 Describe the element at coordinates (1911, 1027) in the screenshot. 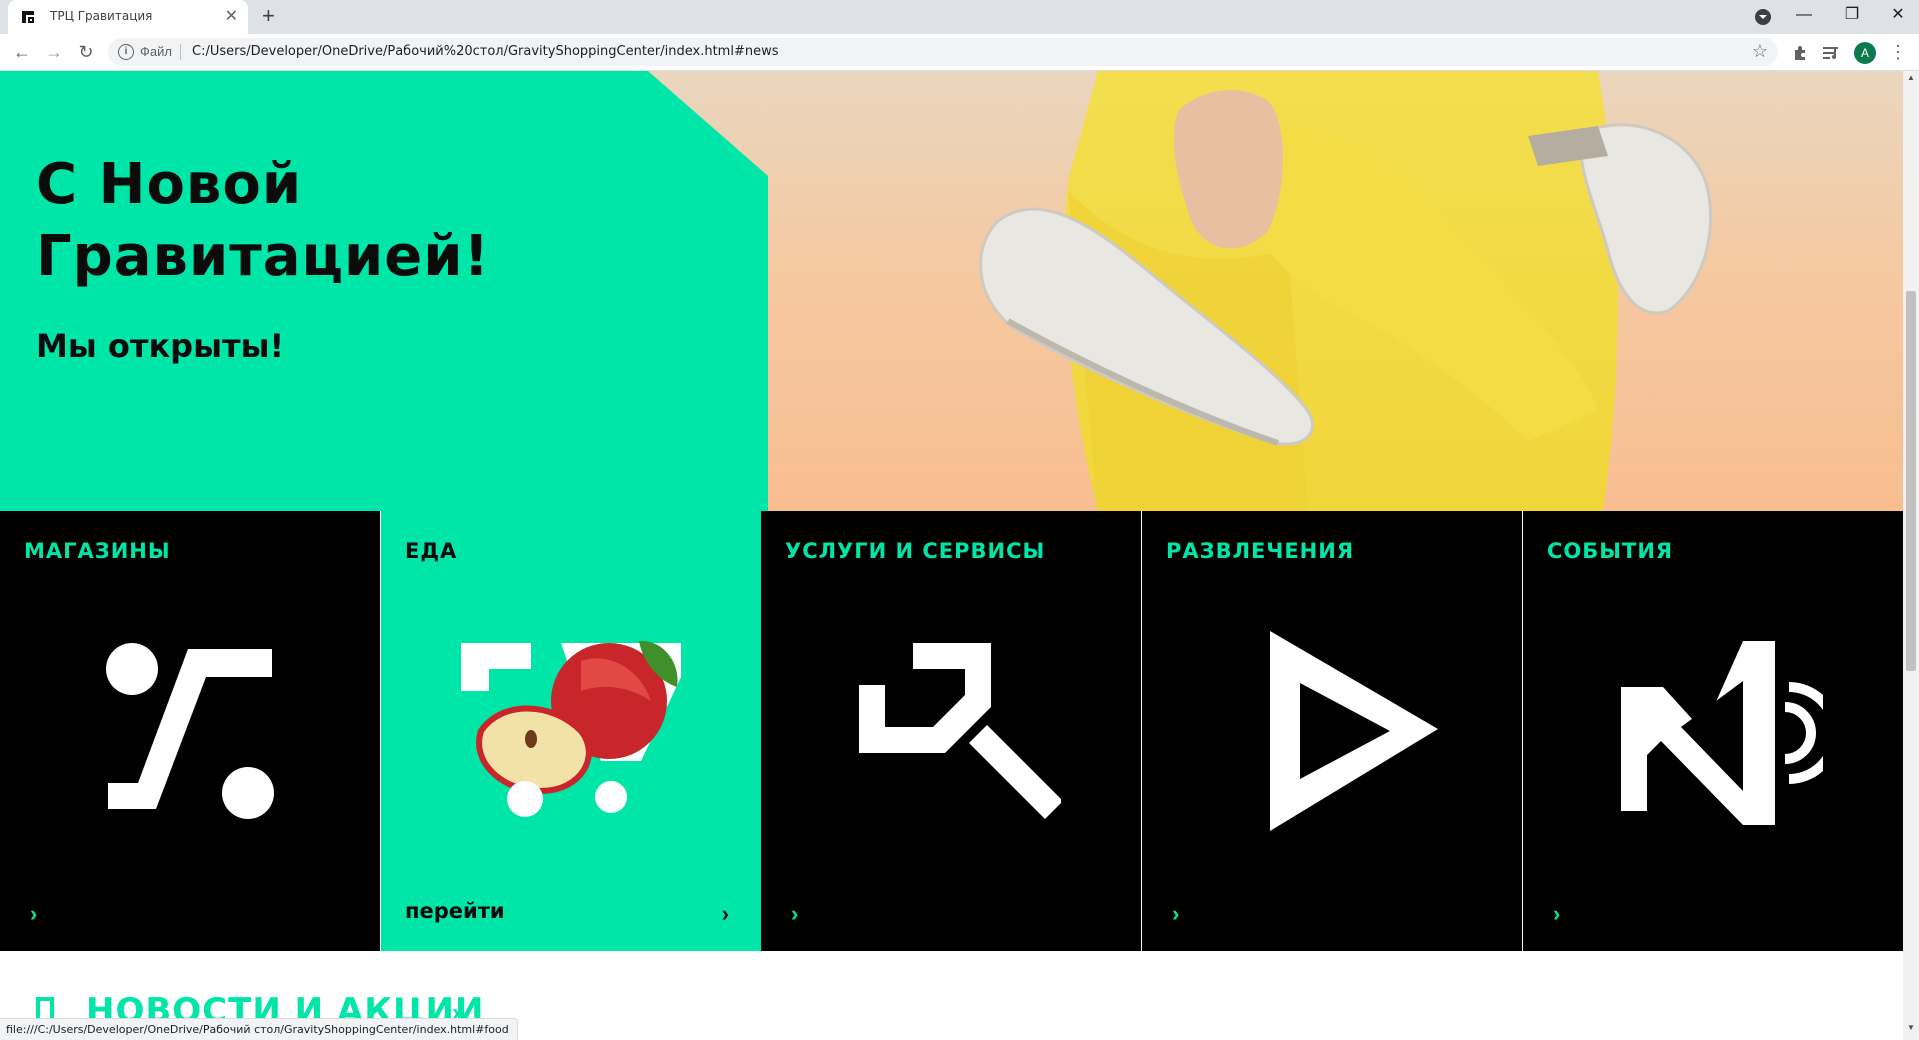

I see `scroll-down-icon: ▼` at that location.